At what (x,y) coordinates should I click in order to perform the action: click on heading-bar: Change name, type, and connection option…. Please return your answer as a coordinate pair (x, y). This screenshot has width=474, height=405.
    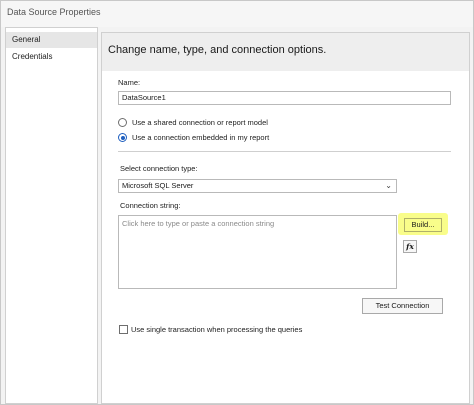
    Looking at the image, I should click on (285, 52).